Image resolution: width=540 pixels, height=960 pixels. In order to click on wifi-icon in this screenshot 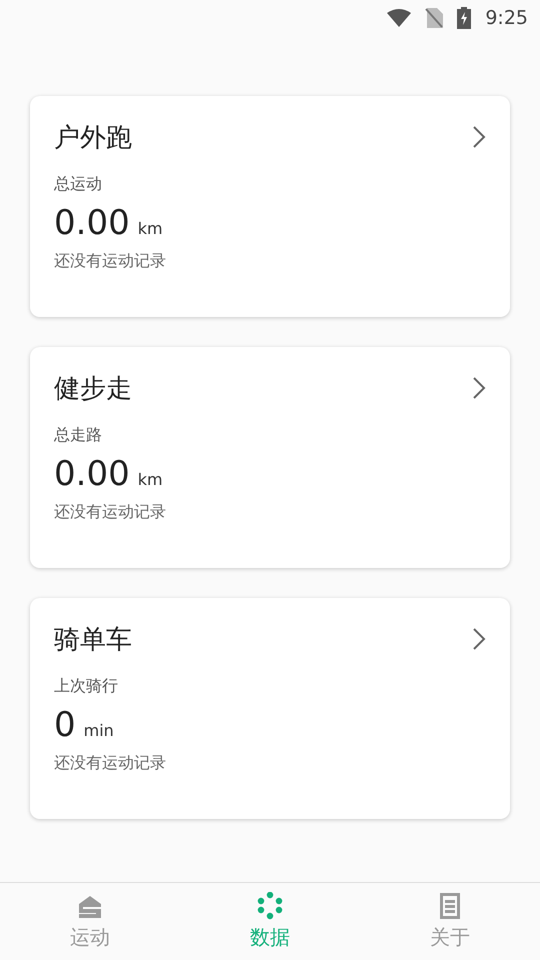, I will do `click(399, 18)`.